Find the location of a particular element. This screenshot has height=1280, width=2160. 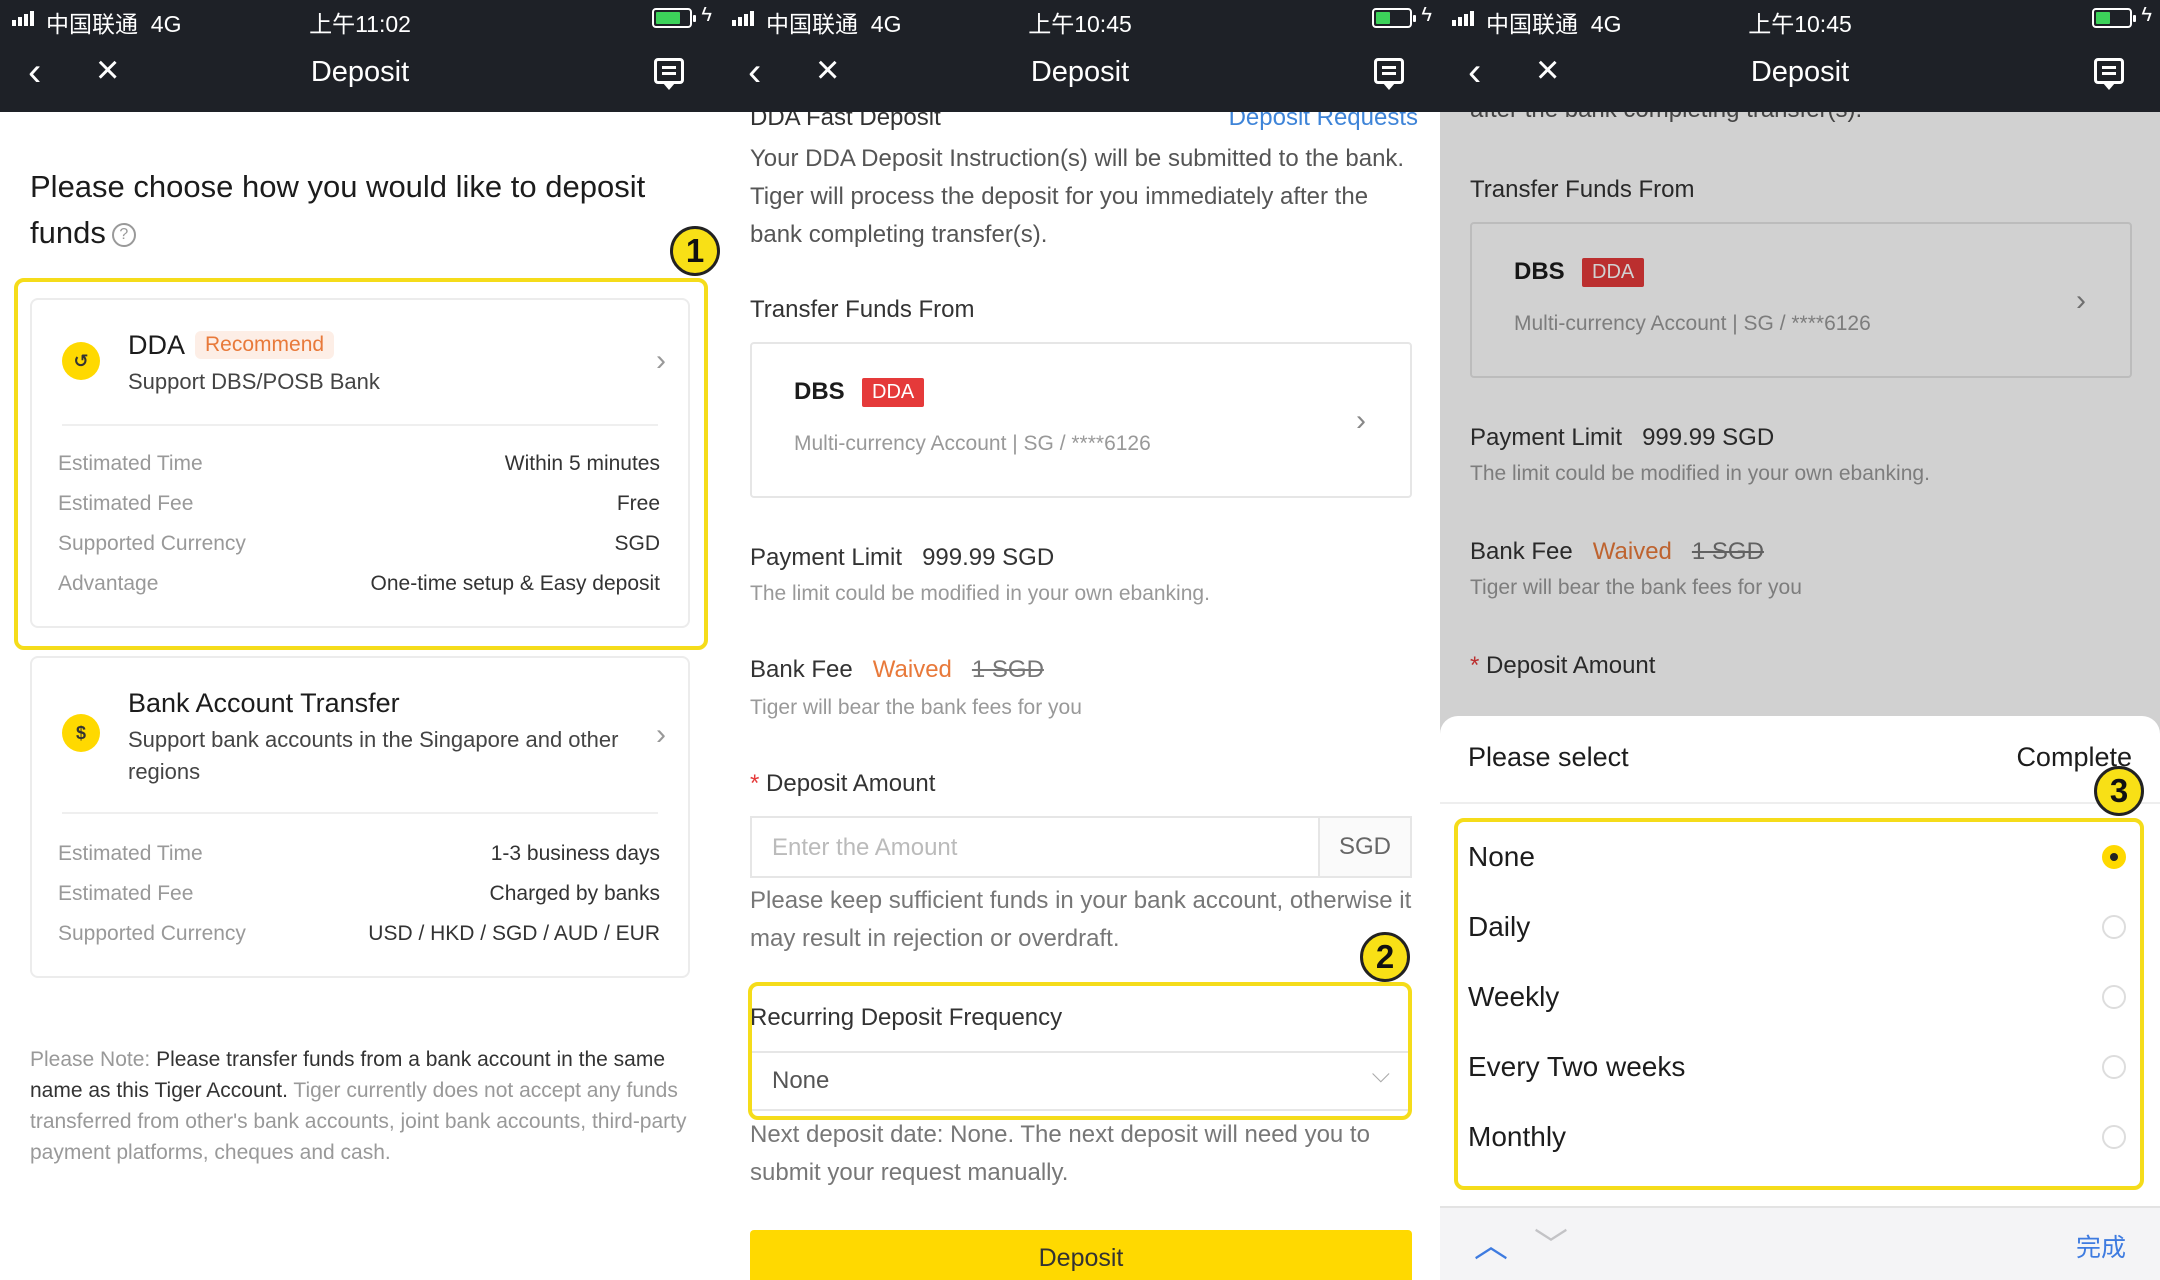

bank-fee: Bank Fee Waived 1 SGD is located at coordinates (897, 669).